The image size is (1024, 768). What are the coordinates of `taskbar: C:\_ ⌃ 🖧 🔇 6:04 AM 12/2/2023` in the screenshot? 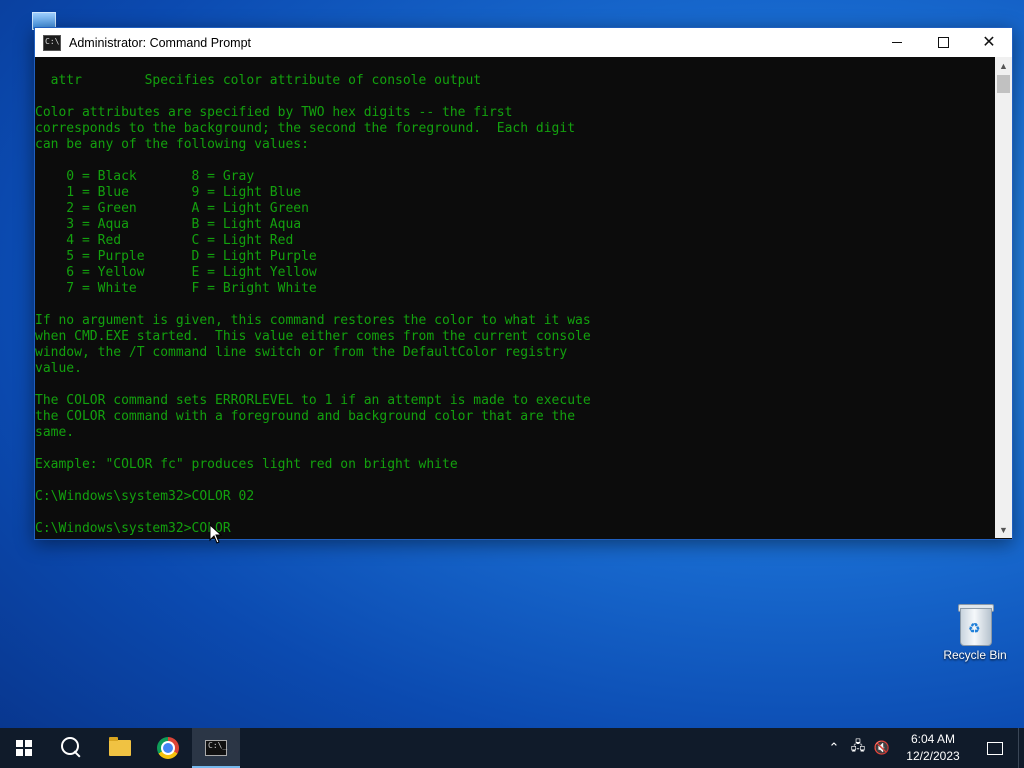 It's located at (512, 748).